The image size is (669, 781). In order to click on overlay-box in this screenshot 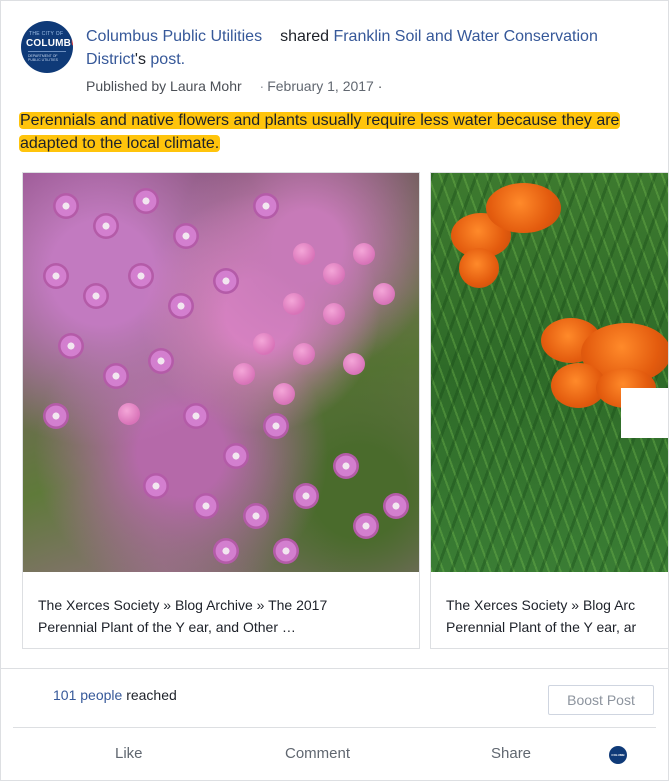, I will do `click(644, 413)`.